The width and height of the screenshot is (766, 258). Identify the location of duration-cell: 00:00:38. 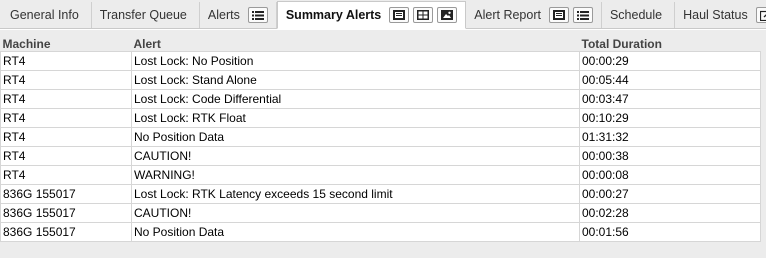
(670, 156).